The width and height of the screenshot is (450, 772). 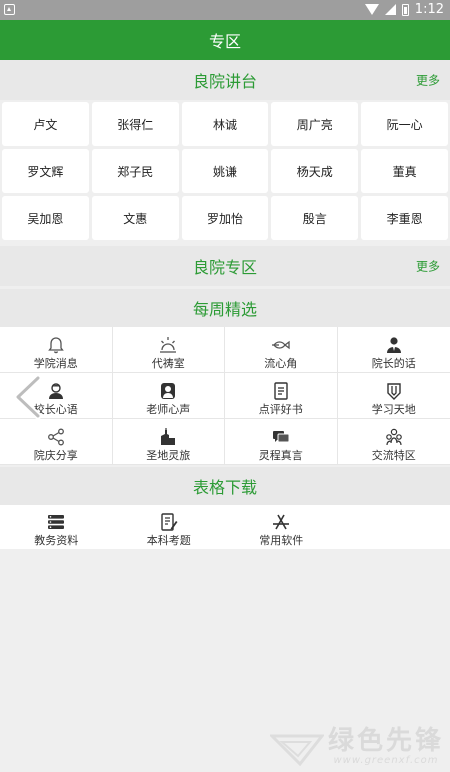 I want to click on zone-section-header: 良院专区 更多, so click(x=225, y=266).